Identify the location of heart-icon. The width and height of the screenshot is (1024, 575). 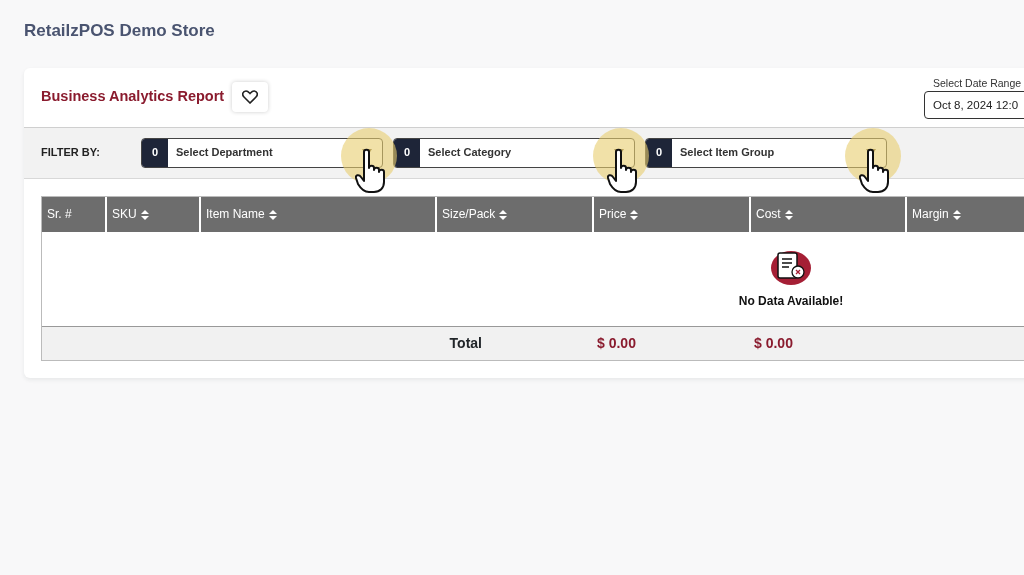
(250, 97).